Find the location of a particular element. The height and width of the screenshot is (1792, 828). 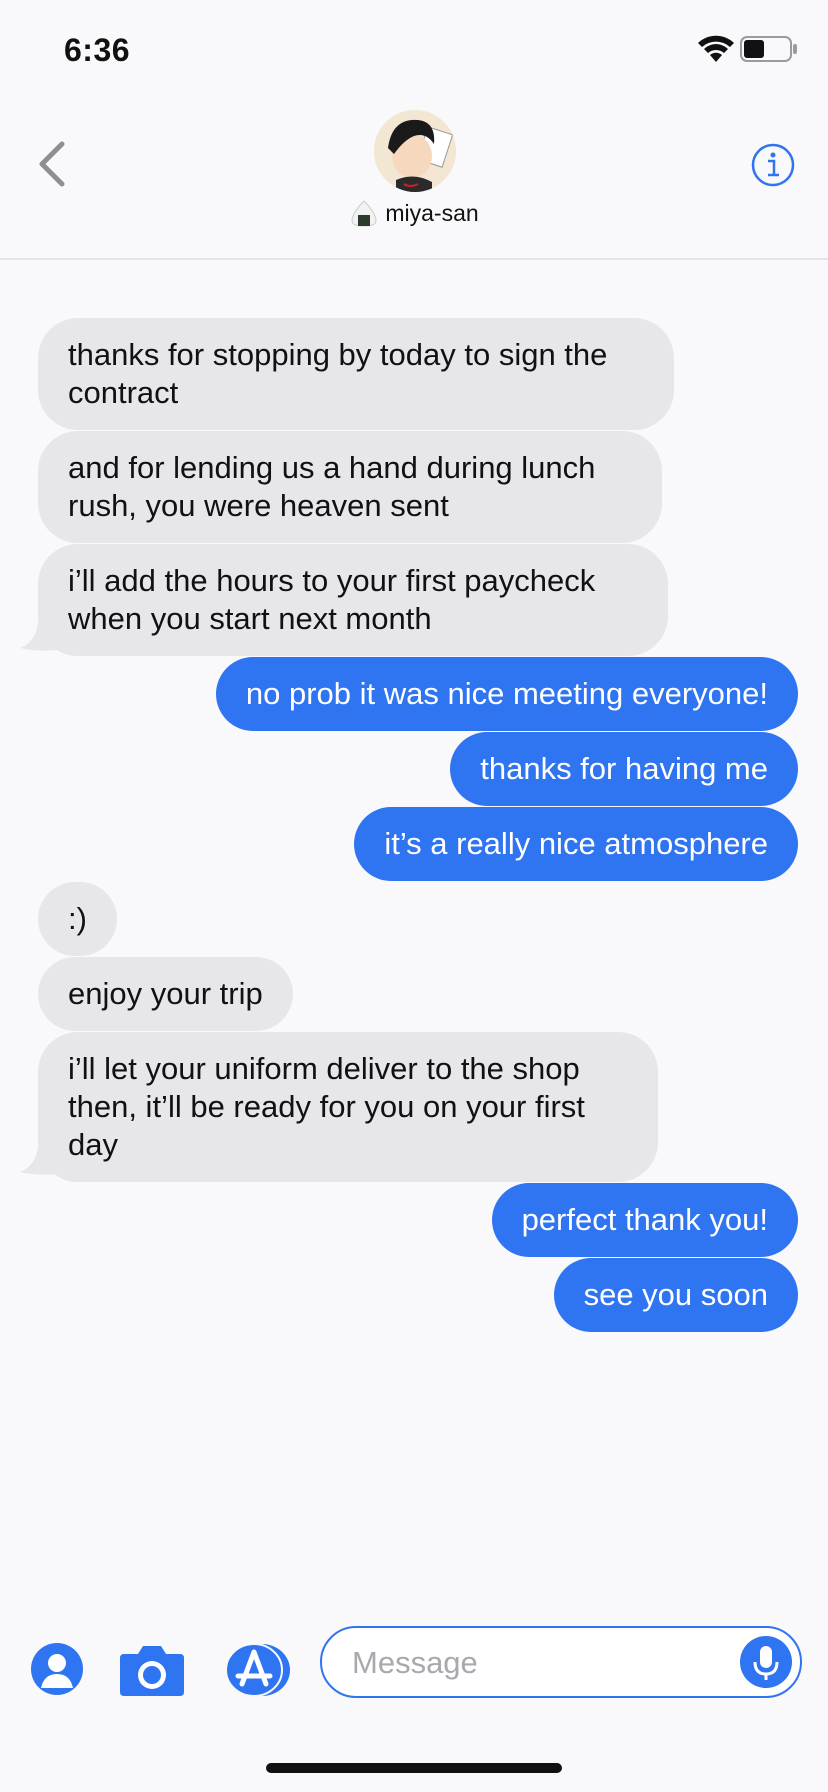

back-chevron-icon is located at coordinates (52, 164).